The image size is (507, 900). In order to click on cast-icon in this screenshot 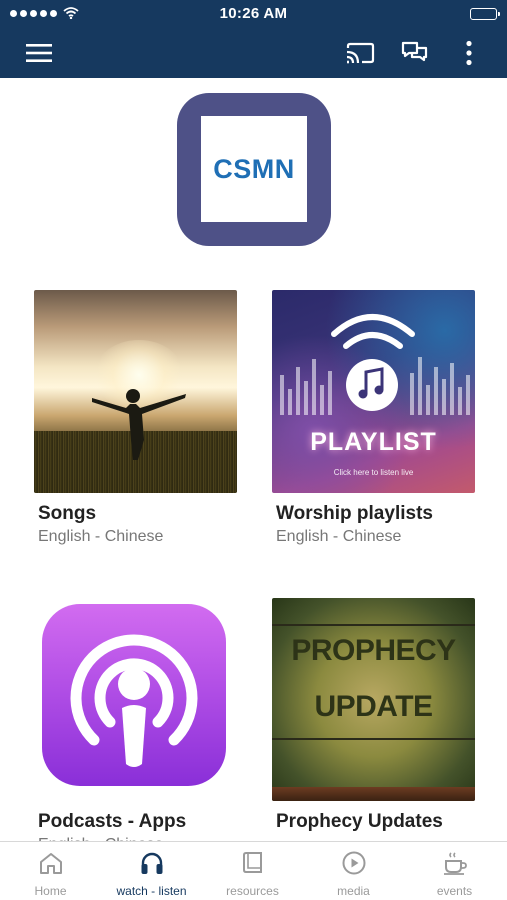, I will do `click(360, 53)`.